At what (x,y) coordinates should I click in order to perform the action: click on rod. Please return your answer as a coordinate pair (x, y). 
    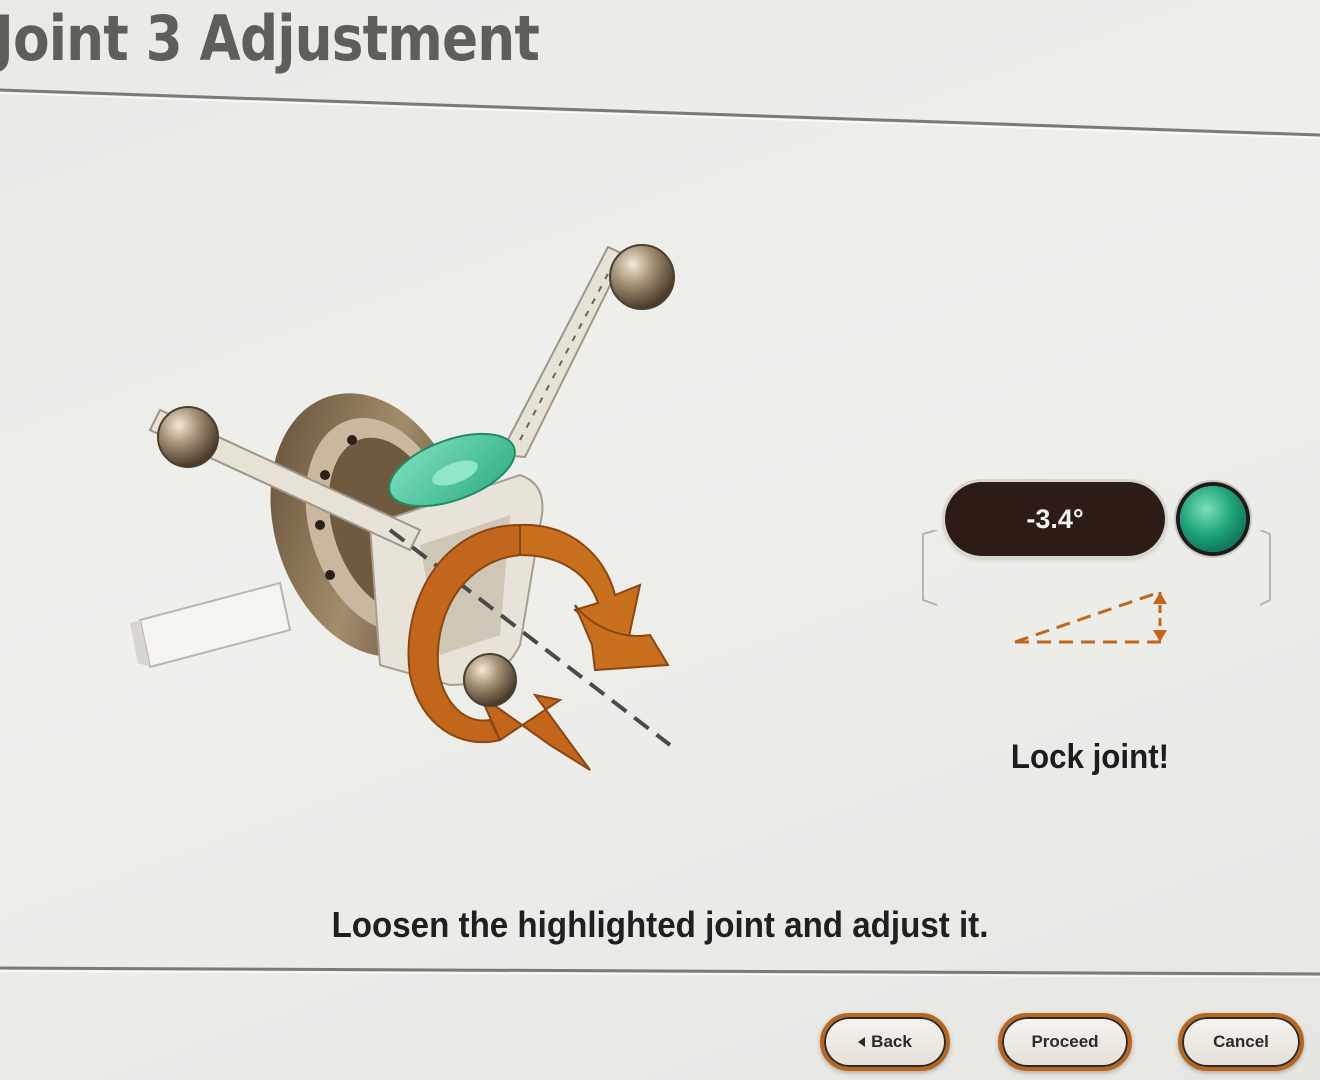
    Looking at the image, I should click on (211, 625).